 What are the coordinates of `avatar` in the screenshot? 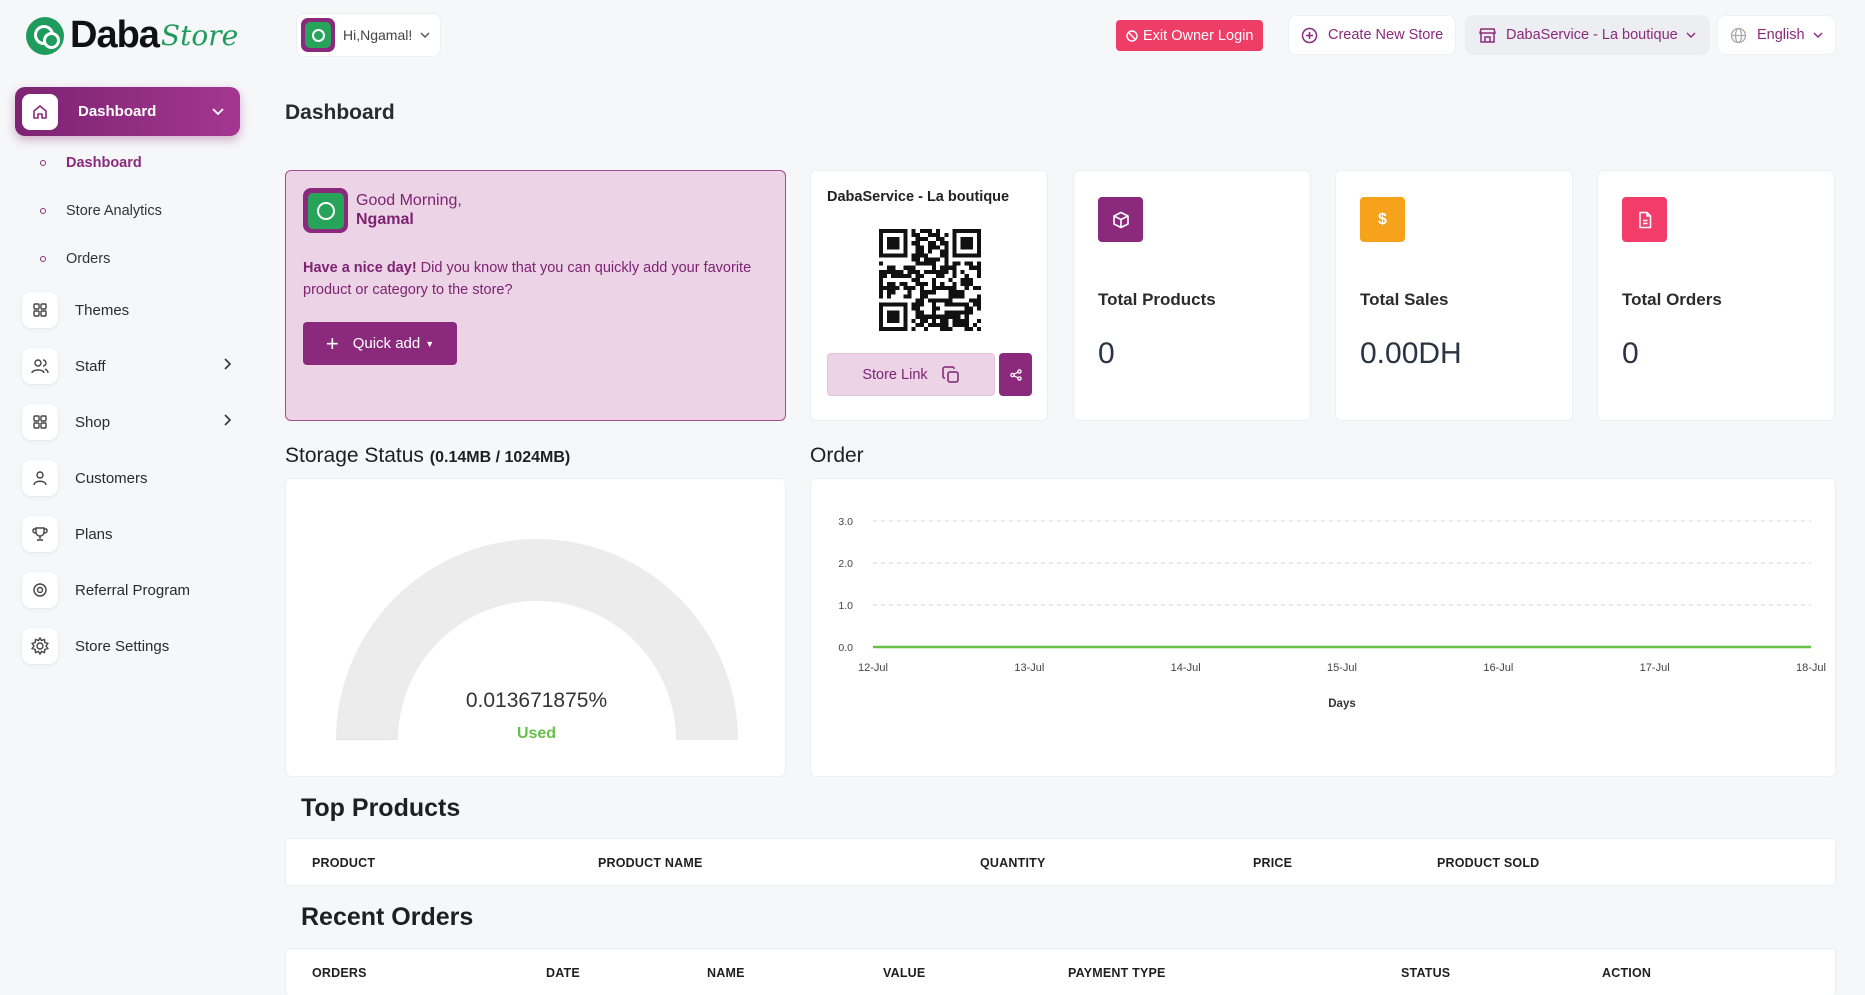 It's located at (318, 35).